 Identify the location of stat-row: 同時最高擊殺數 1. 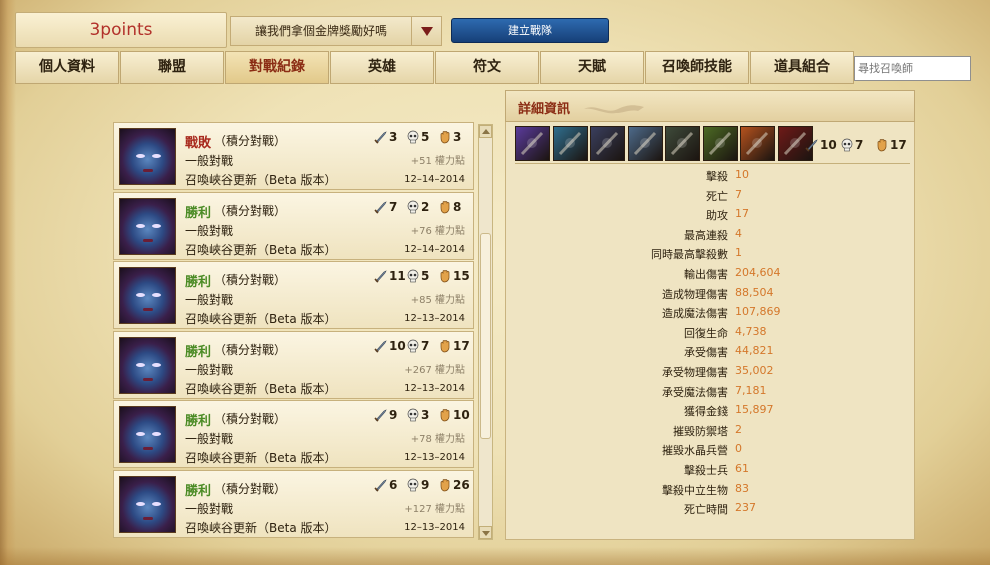
(718, 255).